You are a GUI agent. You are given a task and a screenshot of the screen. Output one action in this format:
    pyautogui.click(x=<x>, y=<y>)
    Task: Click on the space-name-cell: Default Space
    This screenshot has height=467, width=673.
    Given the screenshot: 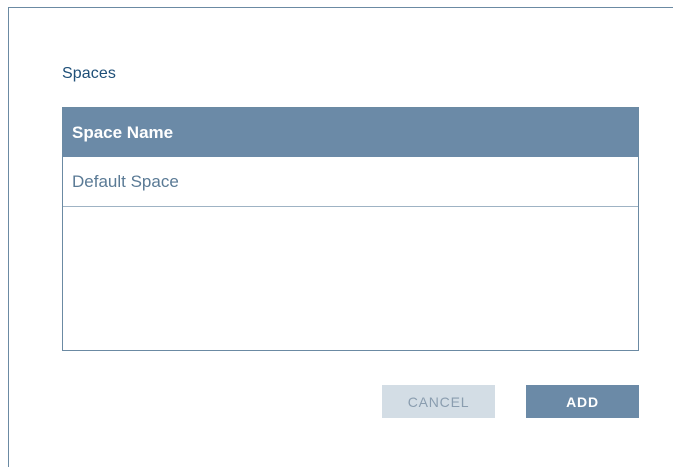 What is the action you would take?
    pyautogui.click(x=125, y=181)
    